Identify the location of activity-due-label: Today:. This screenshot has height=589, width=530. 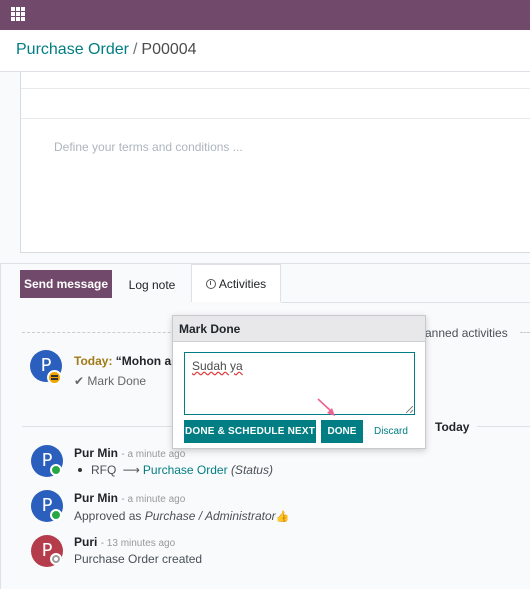
(93, 361).